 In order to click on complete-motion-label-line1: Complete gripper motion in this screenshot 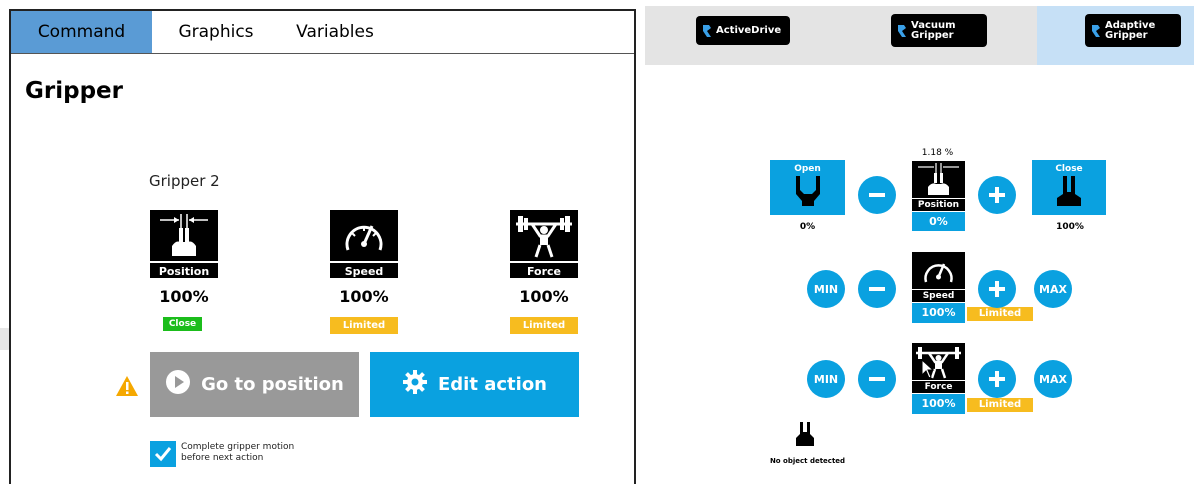, I will do `click(238, 447)`.